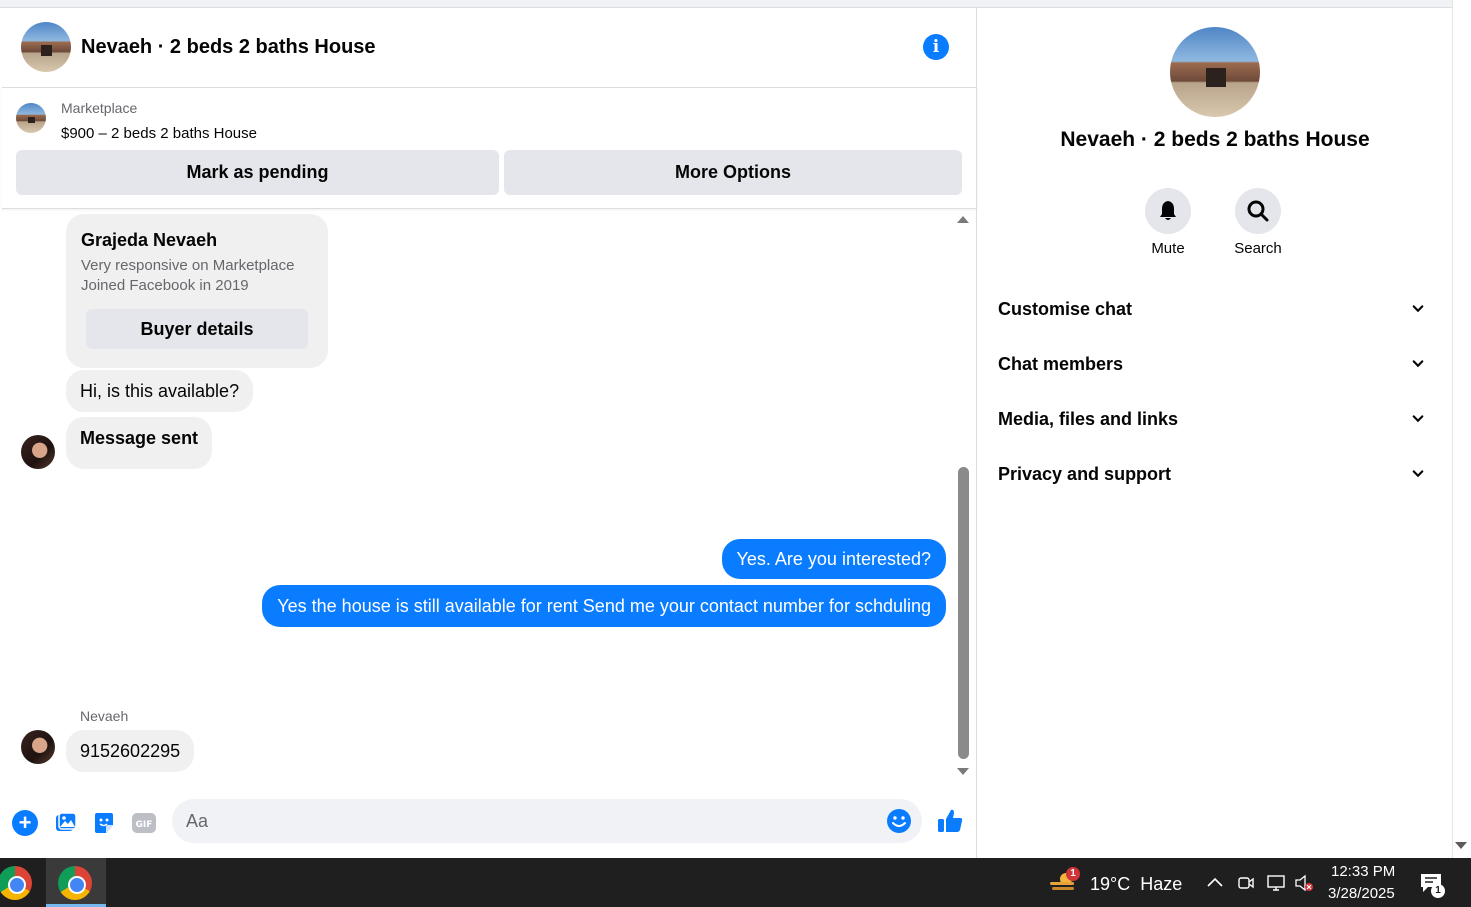  I want to click on chrome-icon, so click(75, 883).